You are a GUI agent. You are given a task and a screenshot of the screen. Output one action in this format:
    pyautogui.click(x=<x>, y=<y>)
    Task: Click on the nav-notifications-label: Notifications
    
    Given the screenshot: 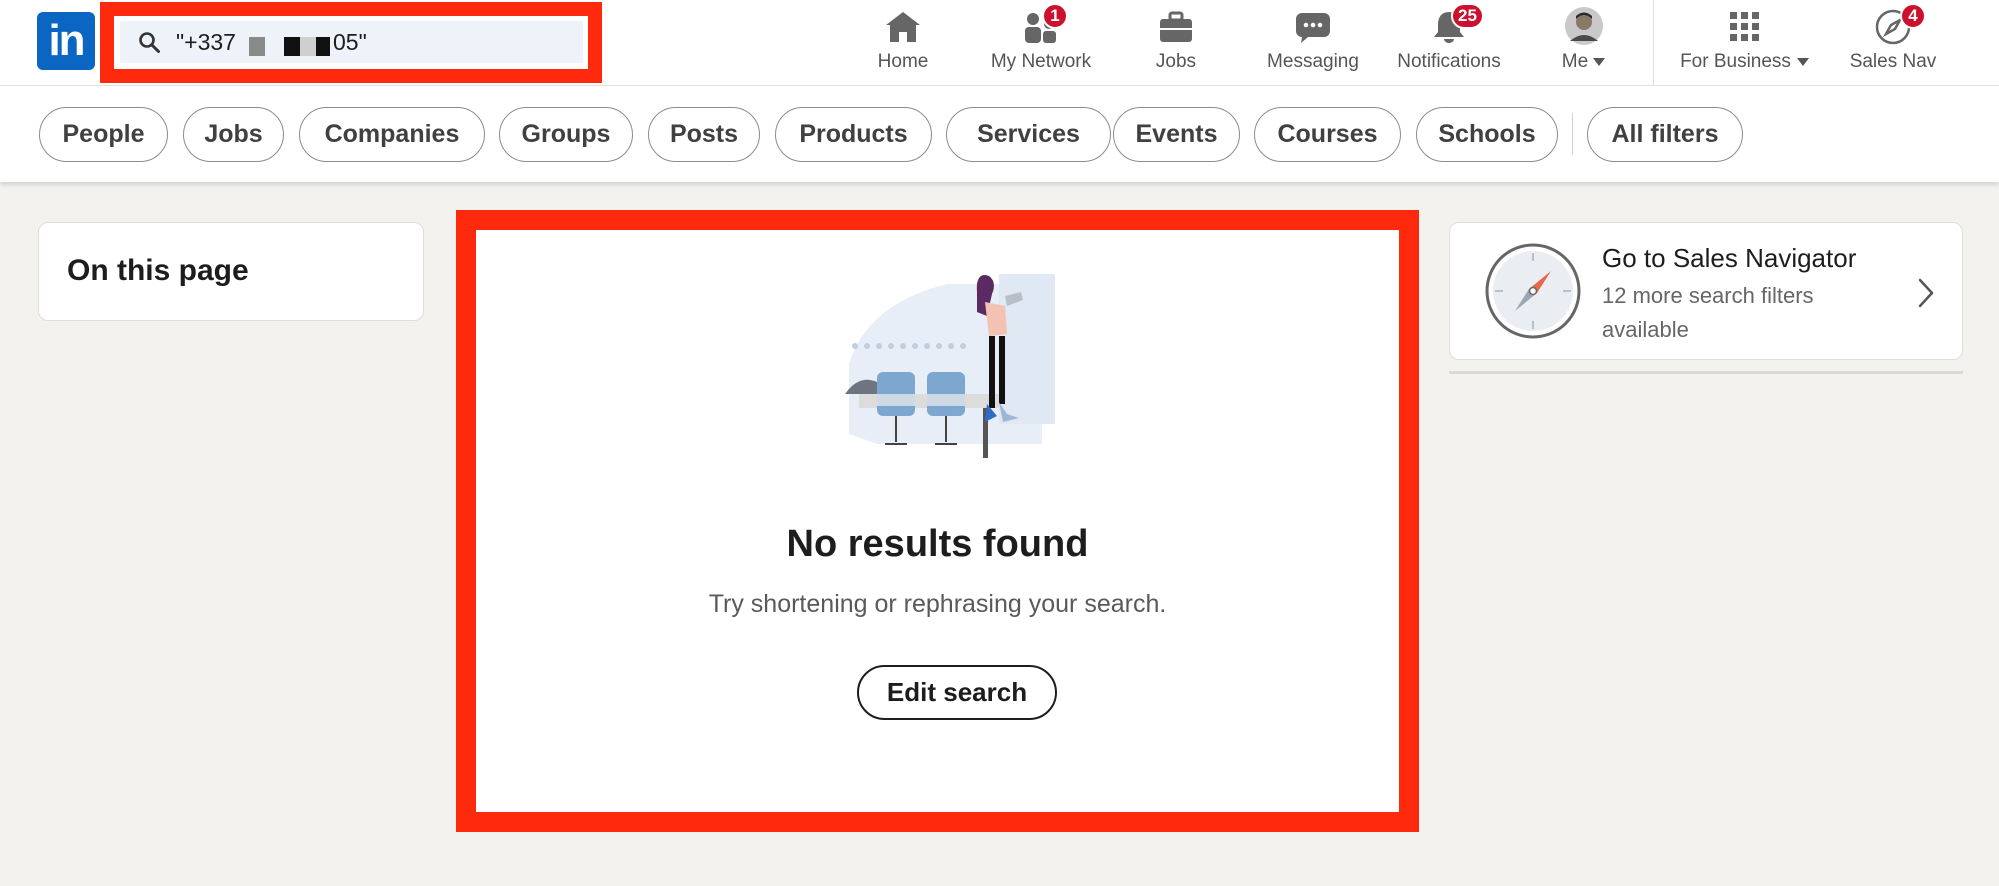 What is the action you would take?
    pyautogui.click(x=1449, y=61)
    